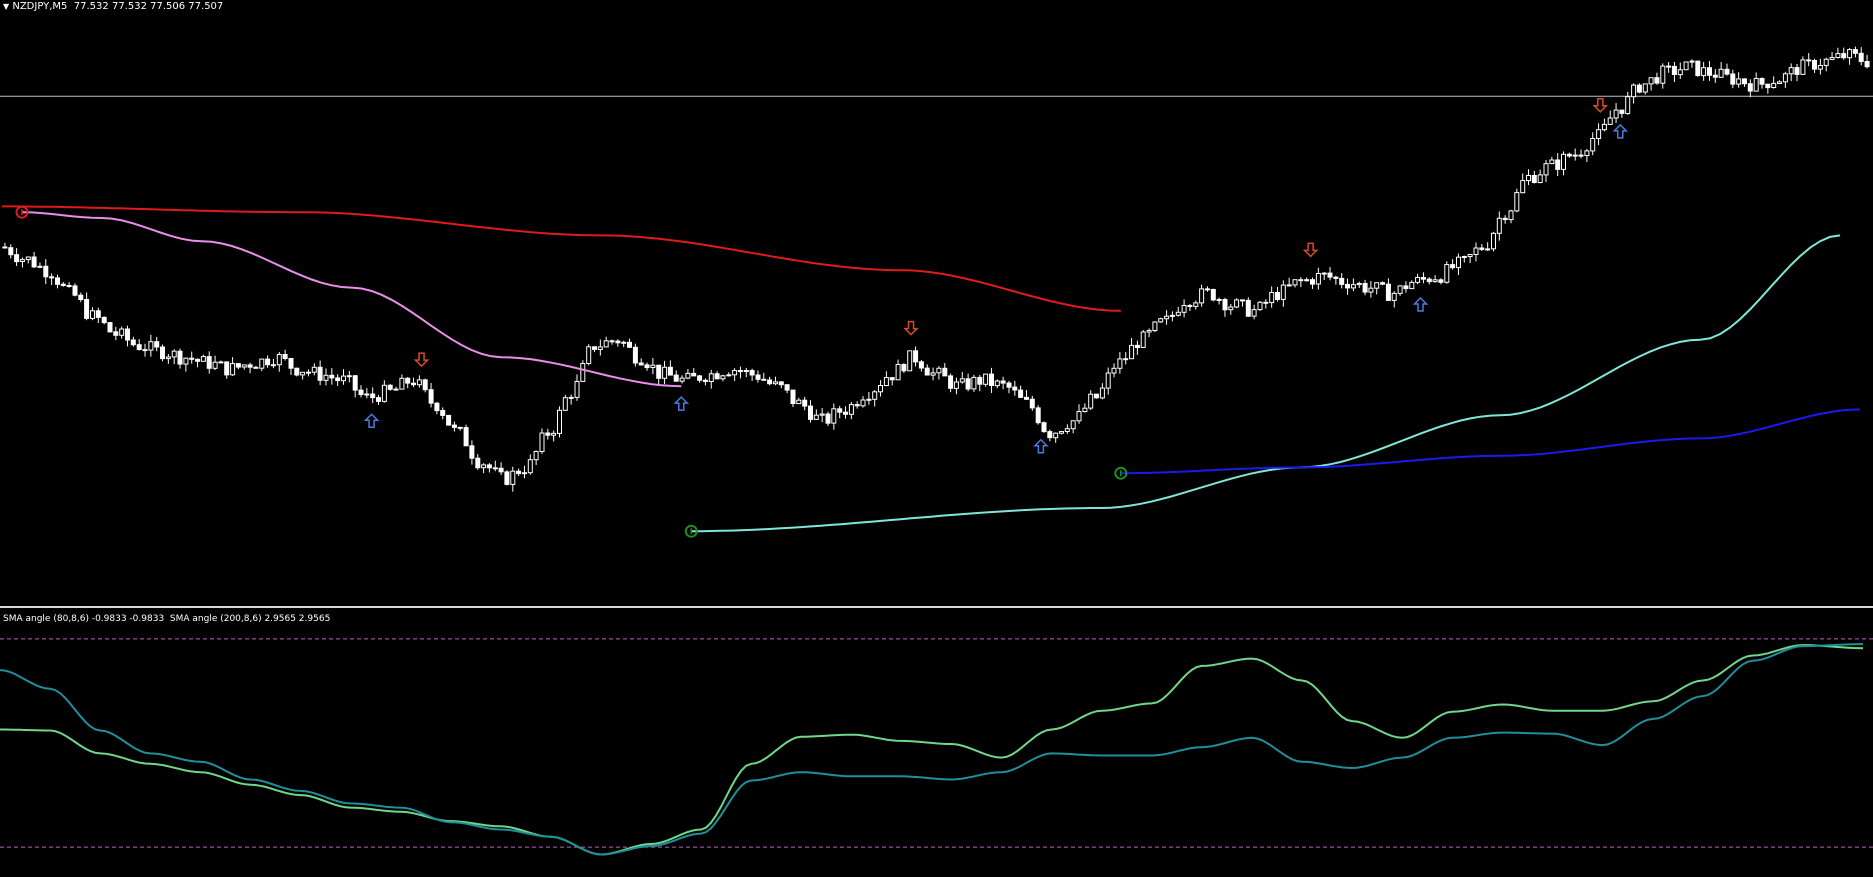  I want to click on dropdown-triangle-icon: ▼, so click(6, 6).